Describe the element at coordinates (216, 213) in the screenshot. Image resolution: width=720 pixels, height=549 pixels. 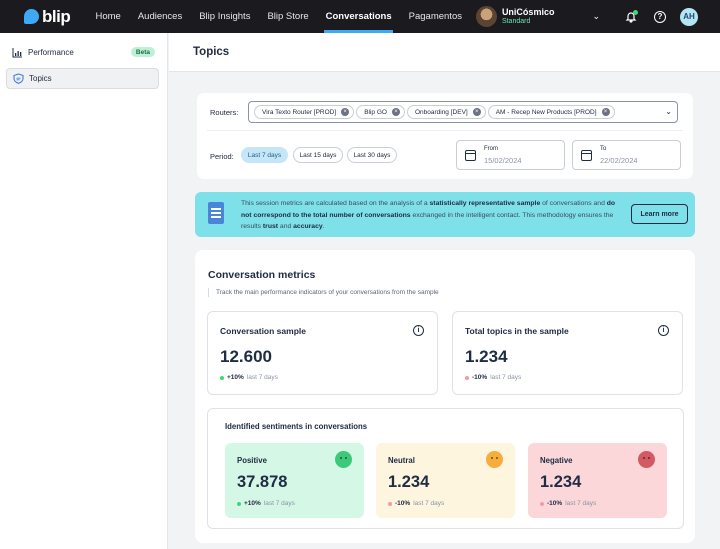
I see `document-icon` at that location.